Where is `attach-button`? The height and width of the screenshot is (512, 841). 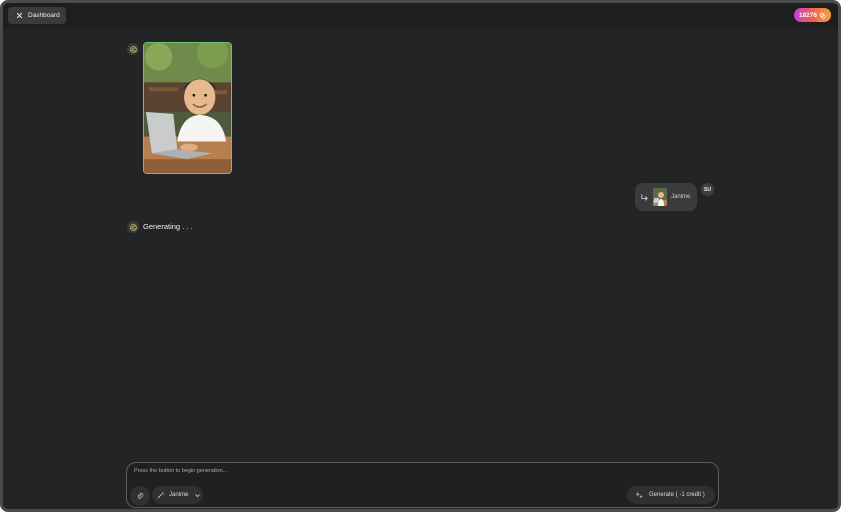
attach-button is located at coordinates (140, 496).